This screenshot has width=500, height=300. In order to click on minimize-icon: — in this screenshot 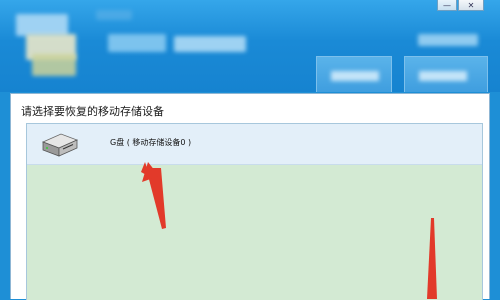, I will do `click(447, 5)`.